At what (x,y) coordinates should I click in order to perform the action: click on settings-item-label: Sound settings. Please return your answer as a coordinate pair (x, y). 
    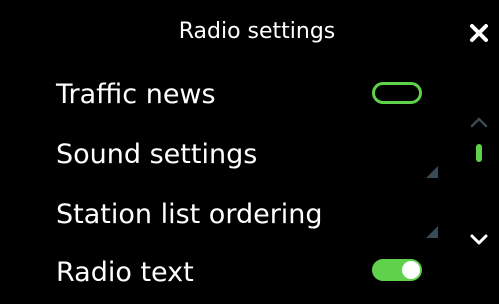
    Looking at the image, I should click on (157, 154).